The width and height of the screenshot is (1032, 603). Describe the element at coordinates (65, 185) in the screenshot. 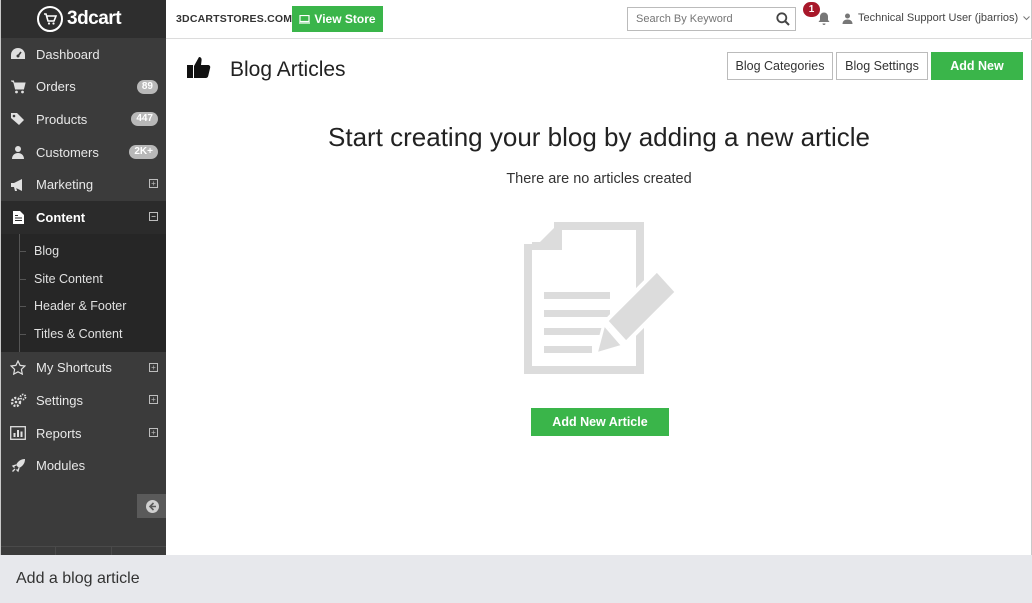

I see `sidebar-item-label: Marketing` at that location.